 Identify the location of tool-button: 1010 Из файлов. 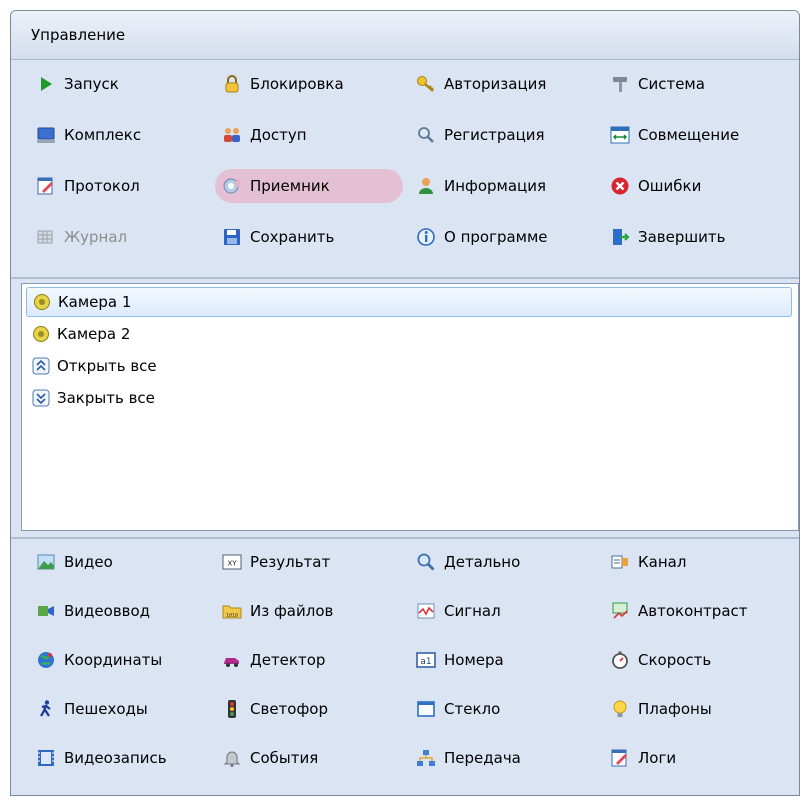
(312, 611).